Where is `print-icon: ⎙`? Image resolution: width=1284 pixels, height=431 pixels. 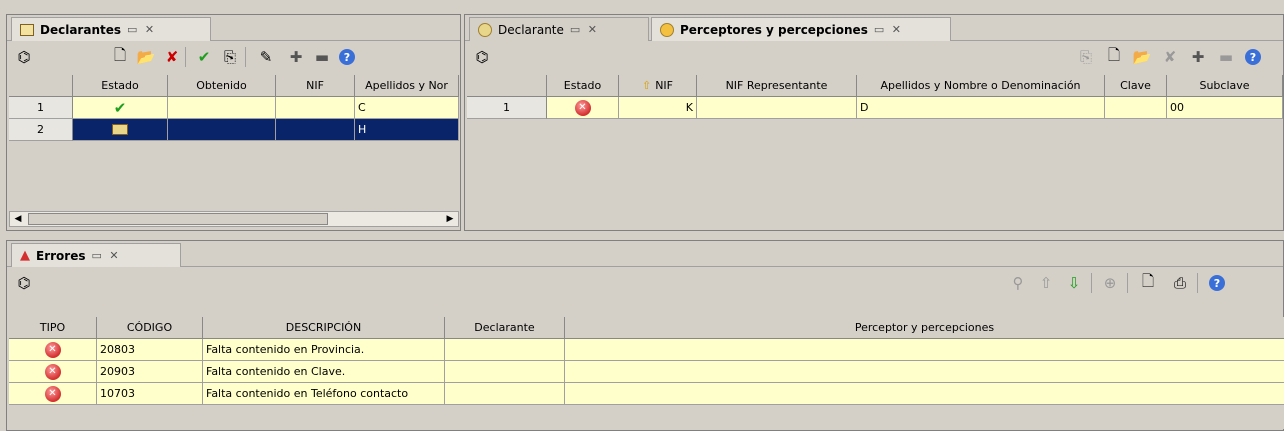 print-icon: ⎙ is located at coordinates (1180, 283).